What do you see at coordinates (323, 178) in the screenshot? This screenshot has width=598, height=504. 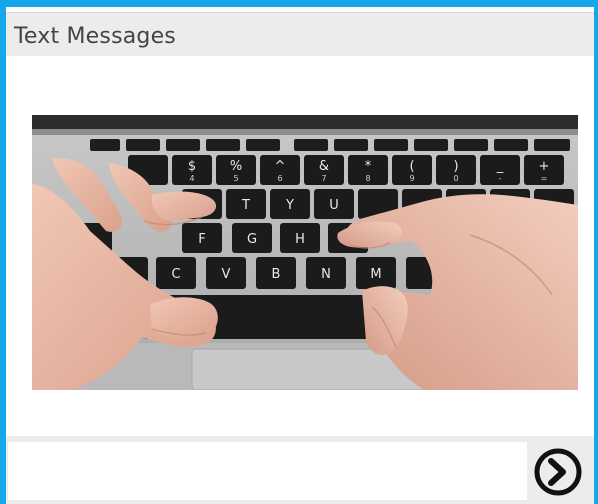 I see `key-7-digit: 7` at bounding box center [323, 178].